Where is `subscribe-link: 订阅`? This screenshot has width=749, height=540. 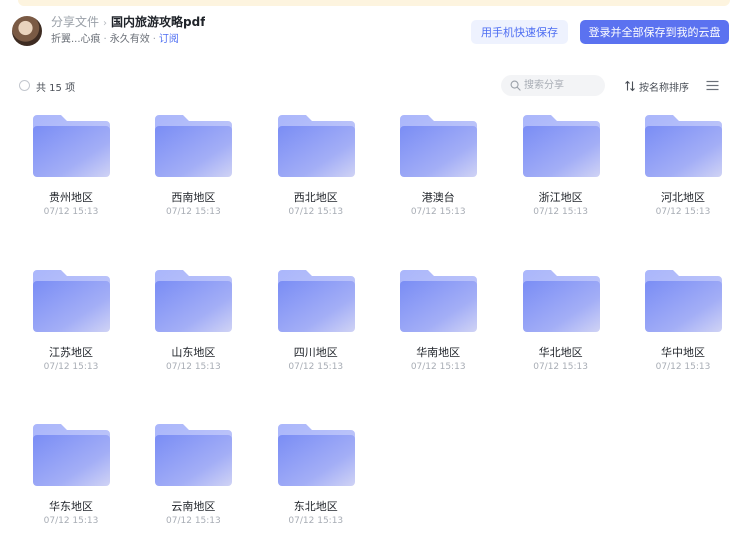
subscribe-link: 订阅 is located at coordinates (169, 39).